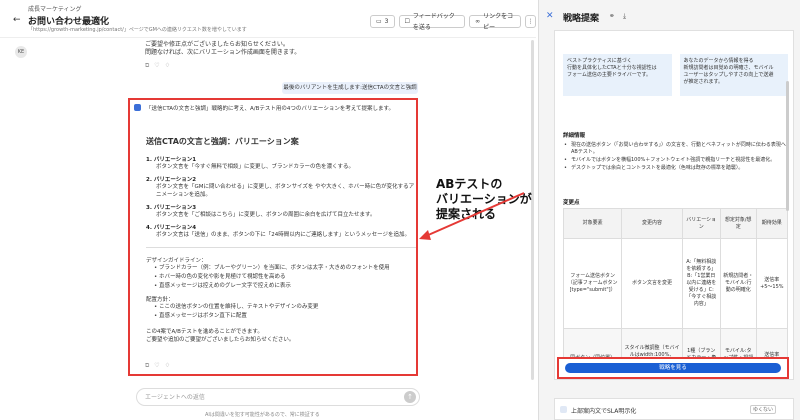  I want to click on copy-link-label: リンクをコピー, so click(498, 21).